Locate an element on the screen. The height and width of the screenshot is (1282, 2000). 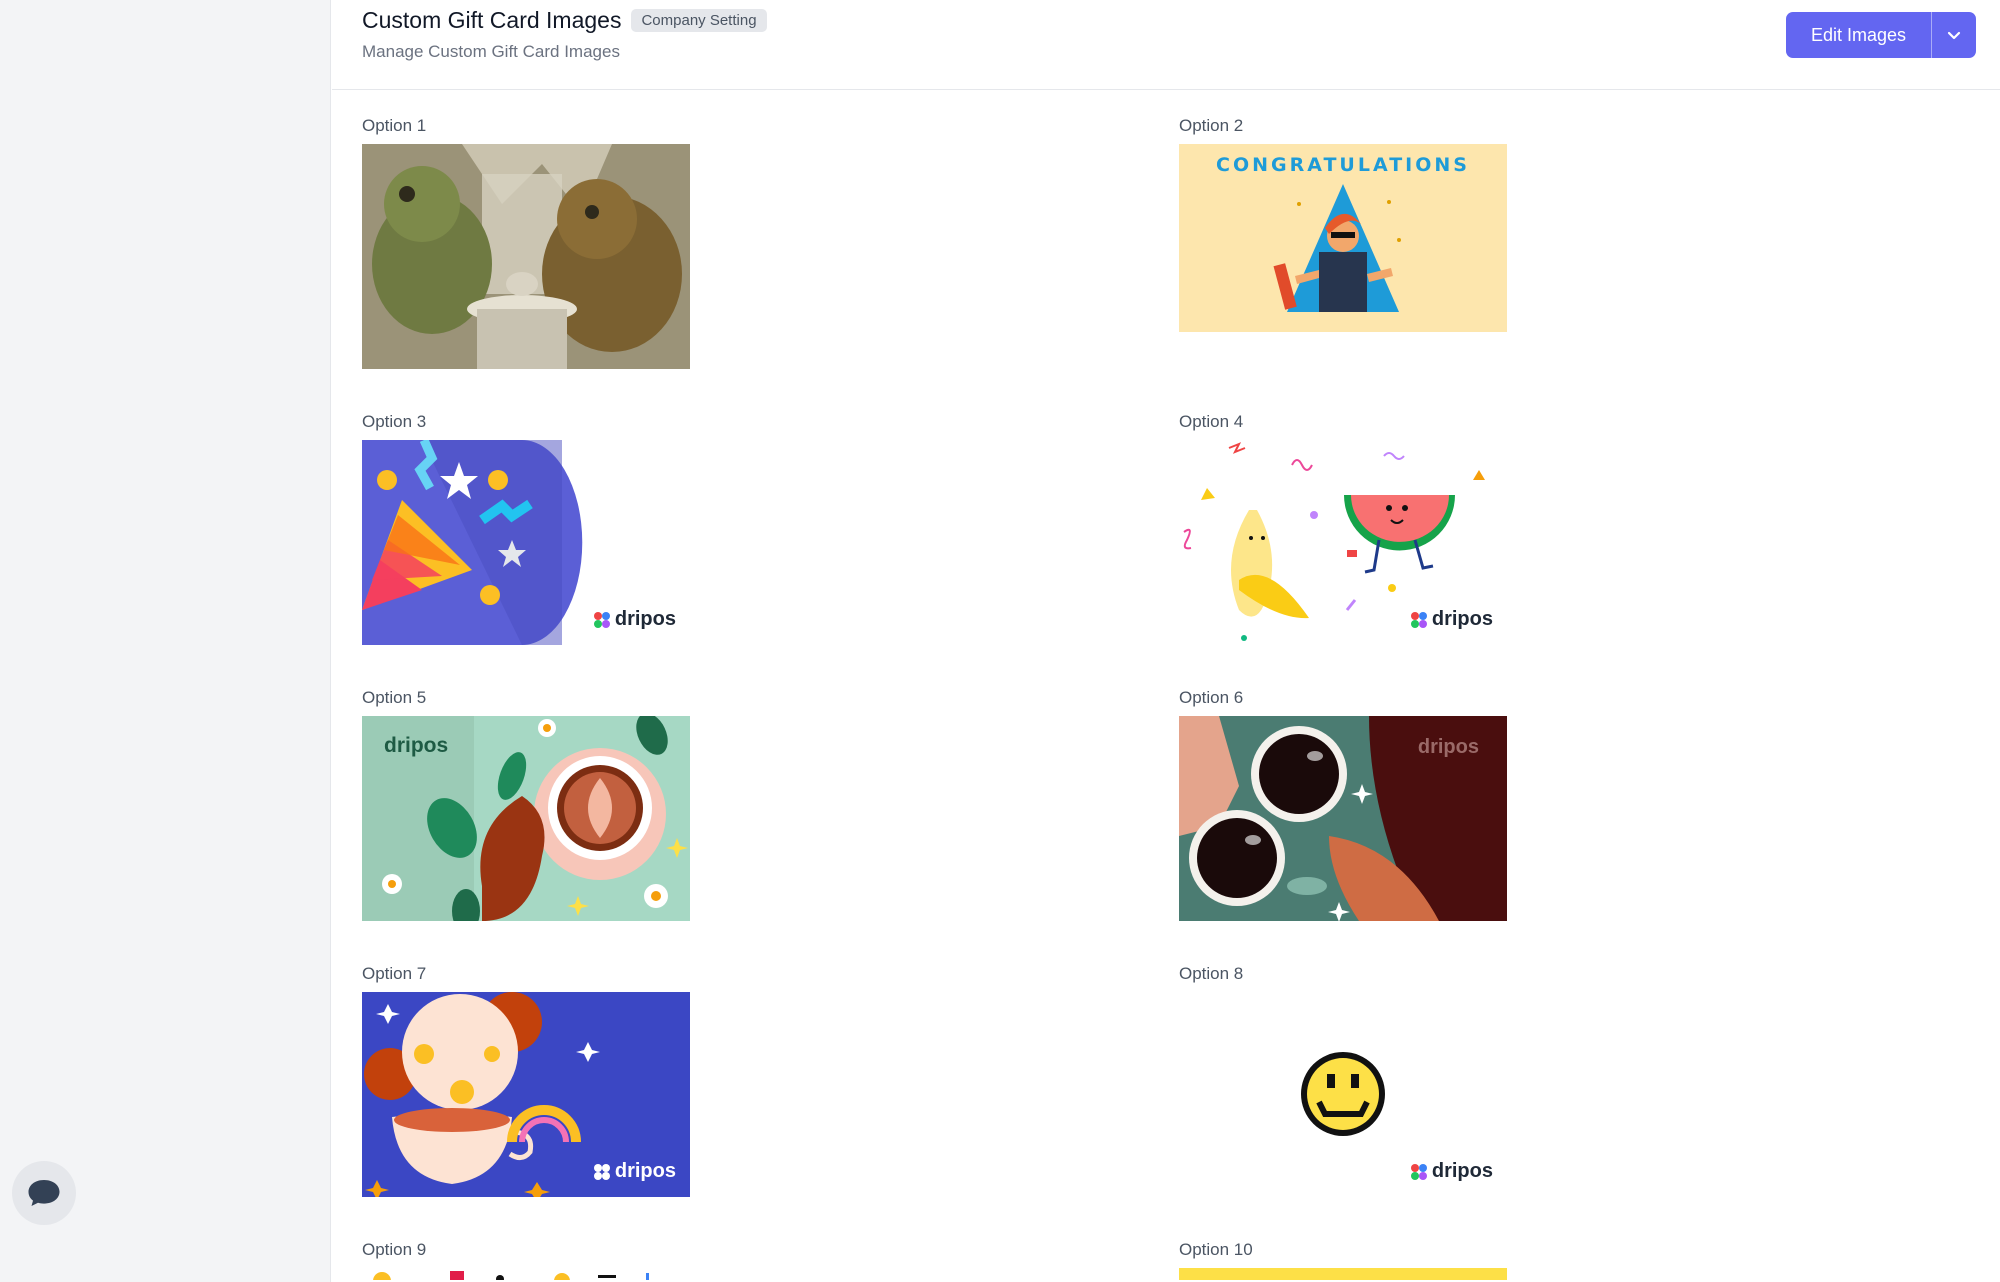
option-6: Option 6 dripos is located at coordinates (1343, 804).